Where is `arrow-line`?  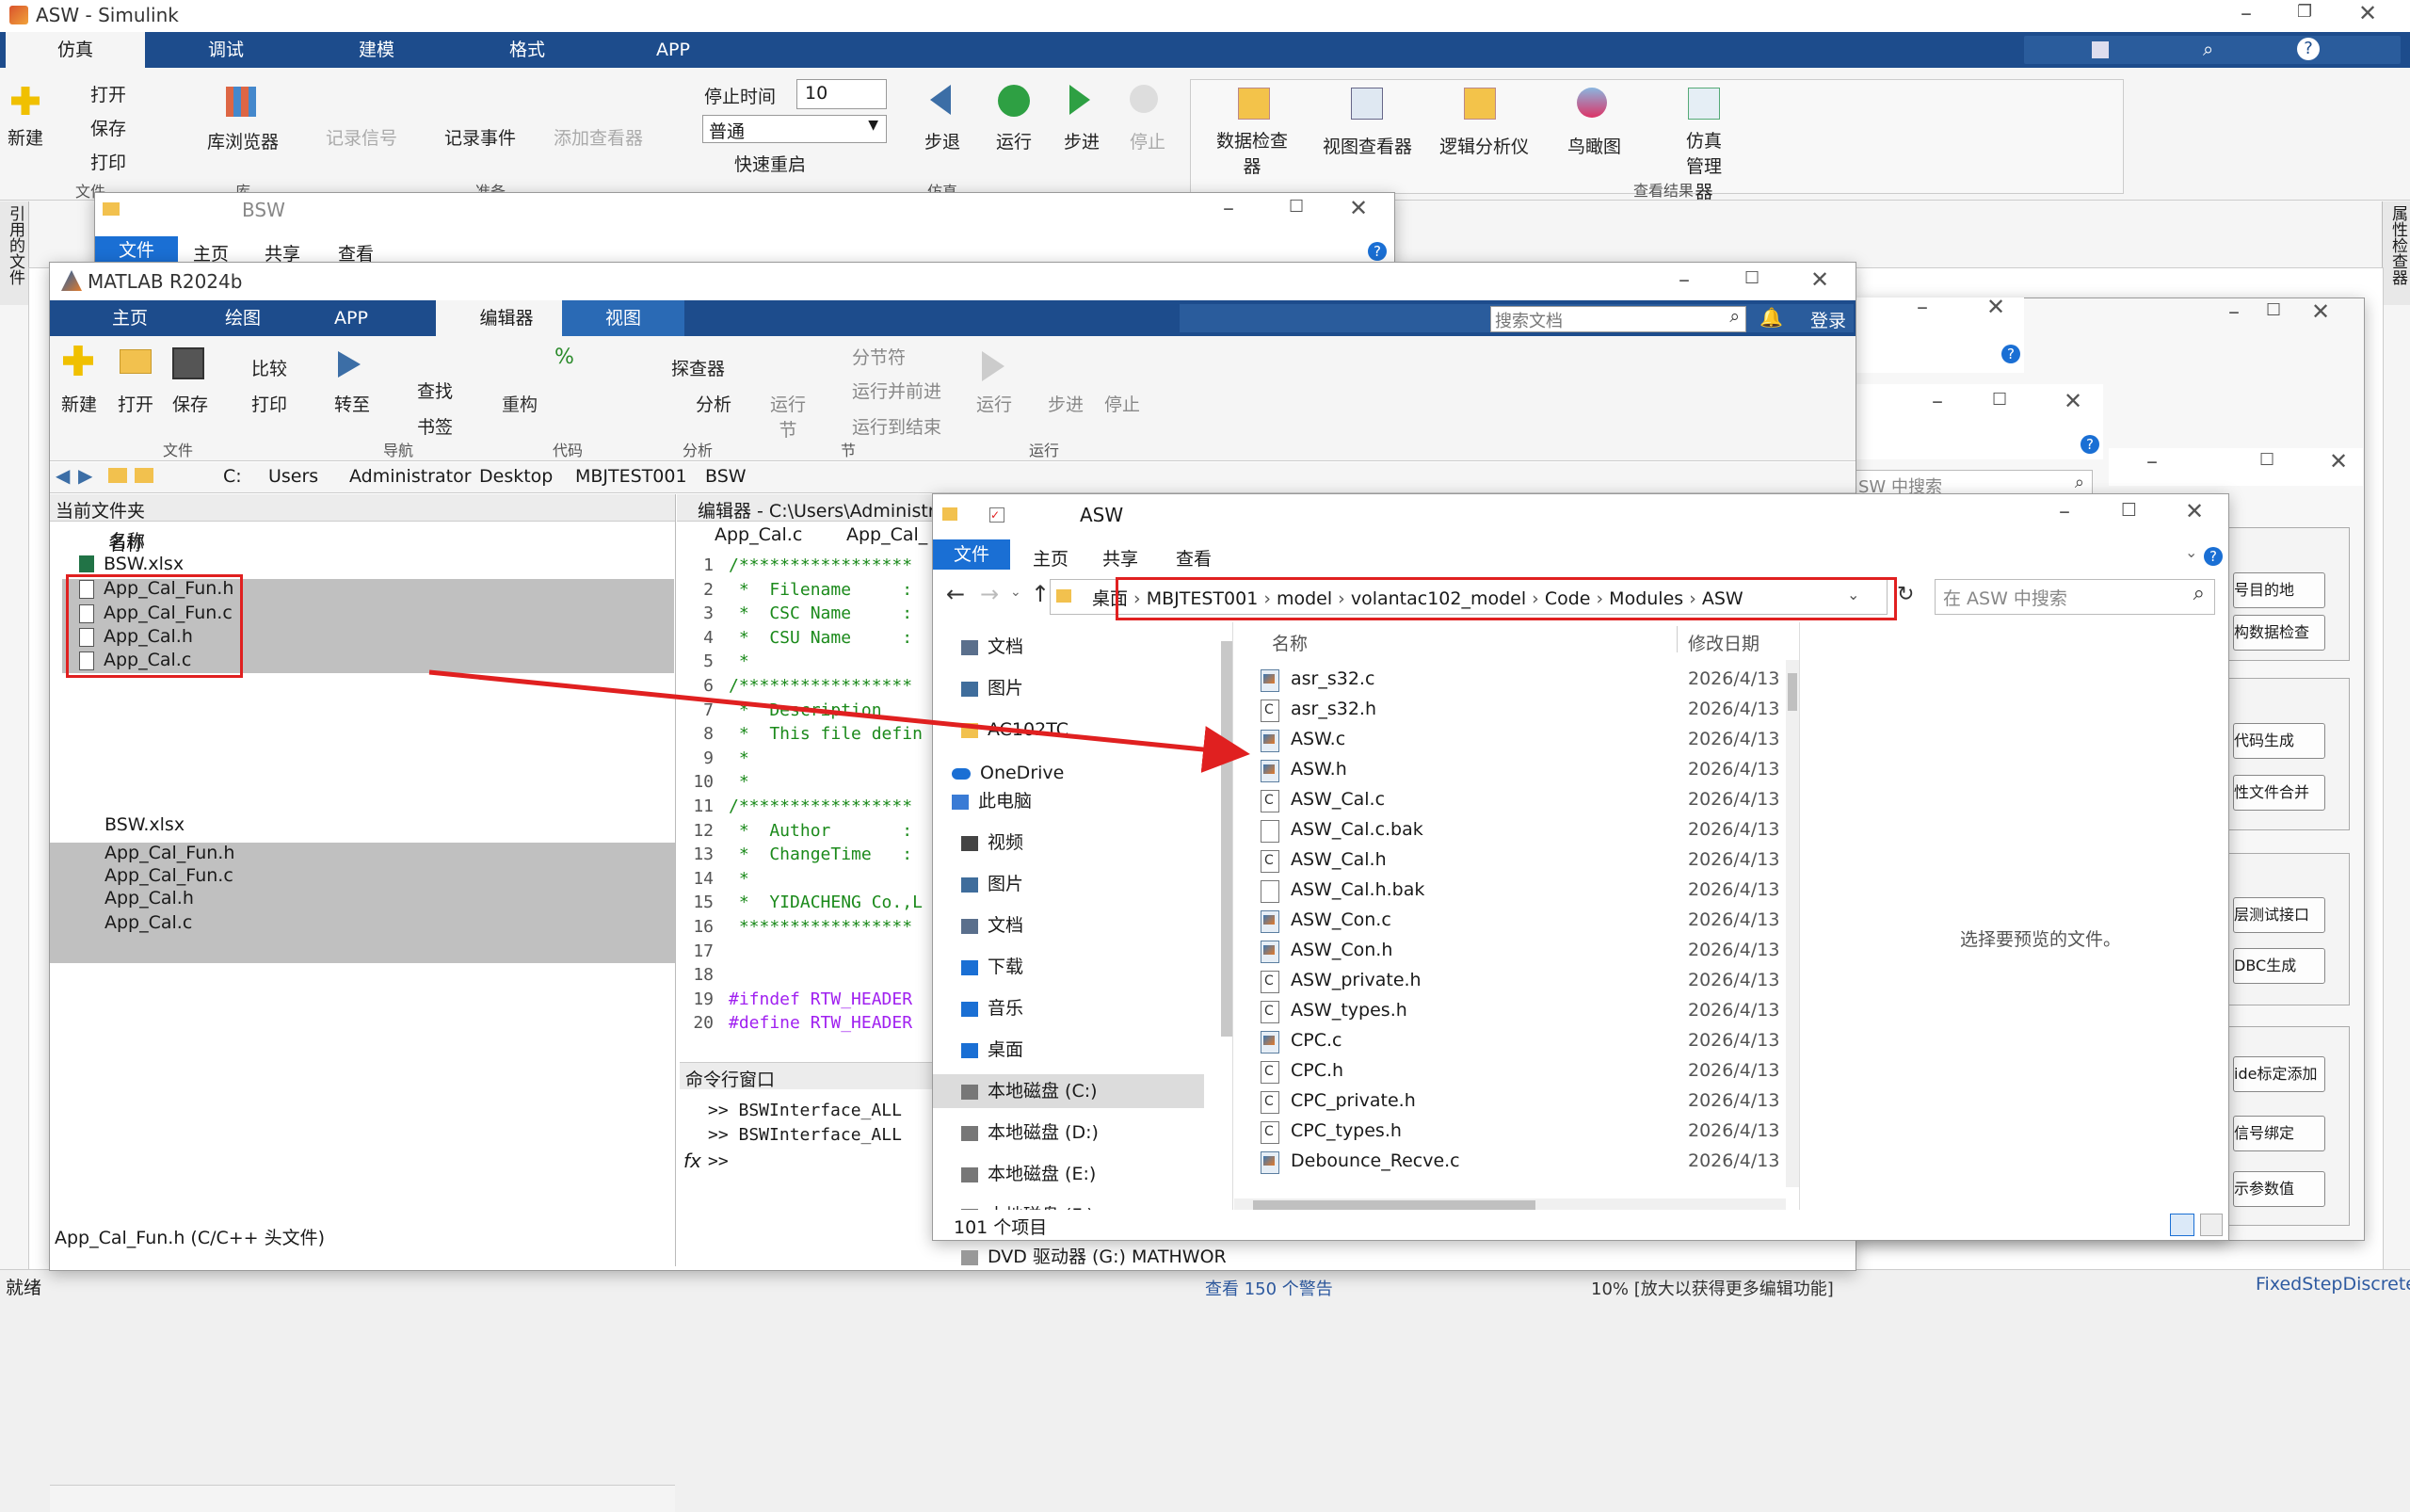 arrow-line is located at coordinates (839, 721).